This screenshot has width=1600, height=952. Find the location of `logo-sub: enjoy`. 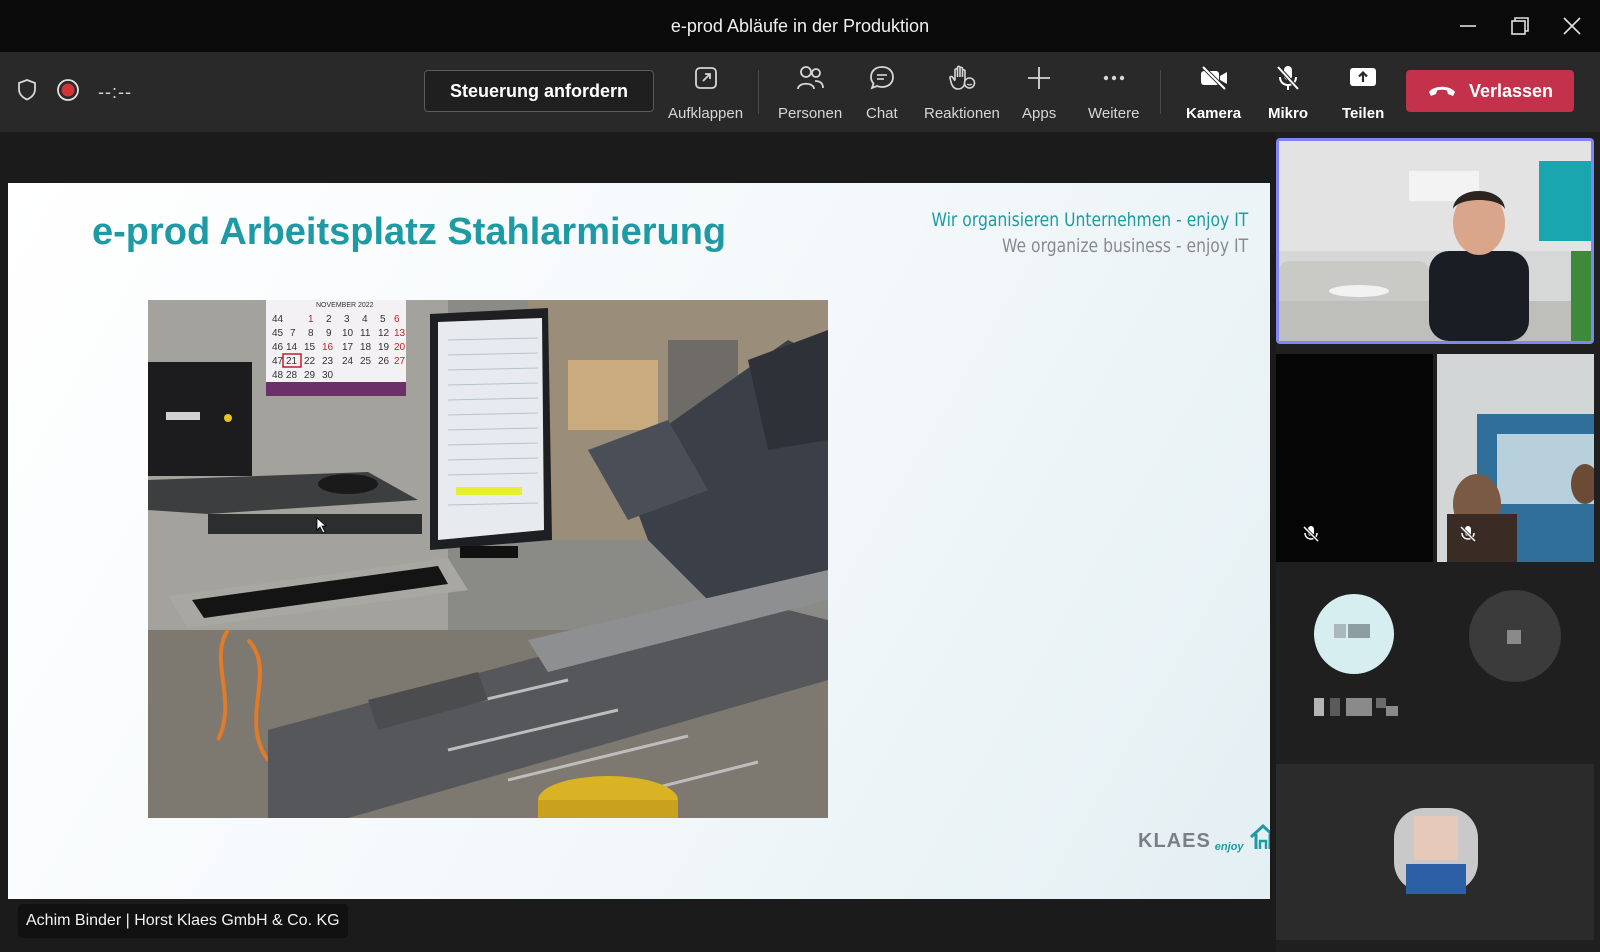

logo-sub: enjoy is located at coordinates (1229, 847).